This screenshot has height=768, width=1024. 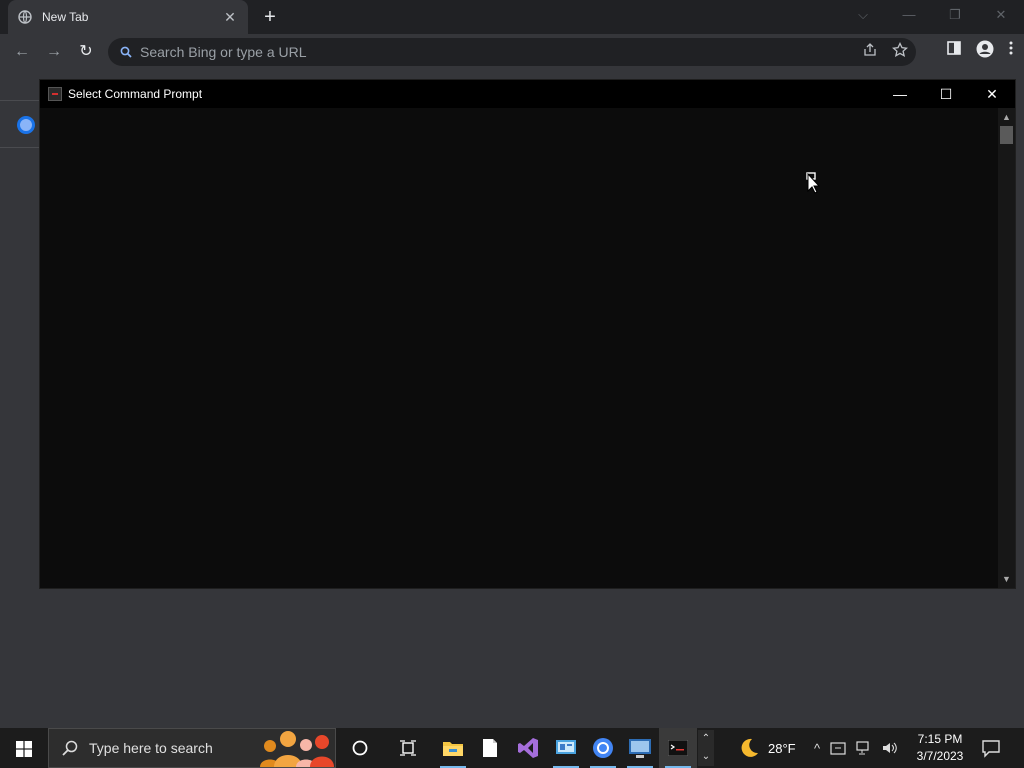 What do you see at coordinates (749, 747) in the screenshot?
I see `moon-icon` at bounding box center [749, 747].